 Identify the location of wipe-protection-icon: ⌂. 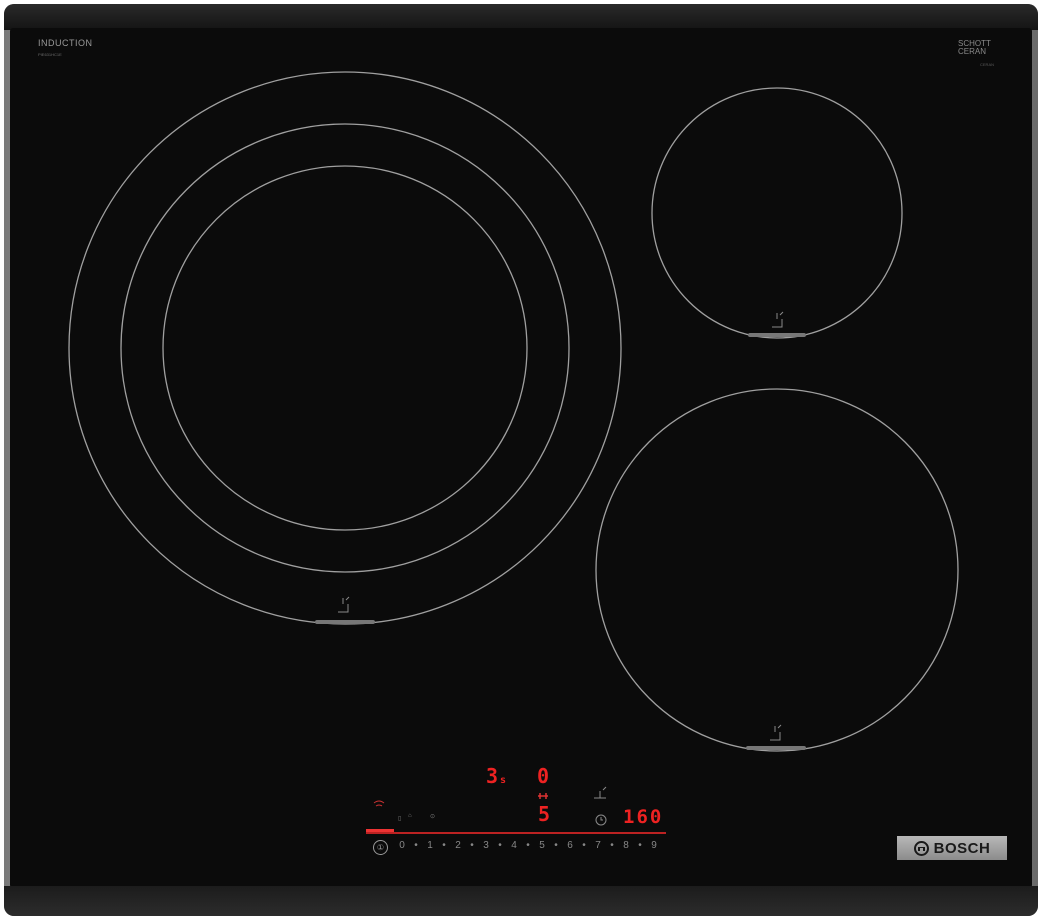
(410, 816).